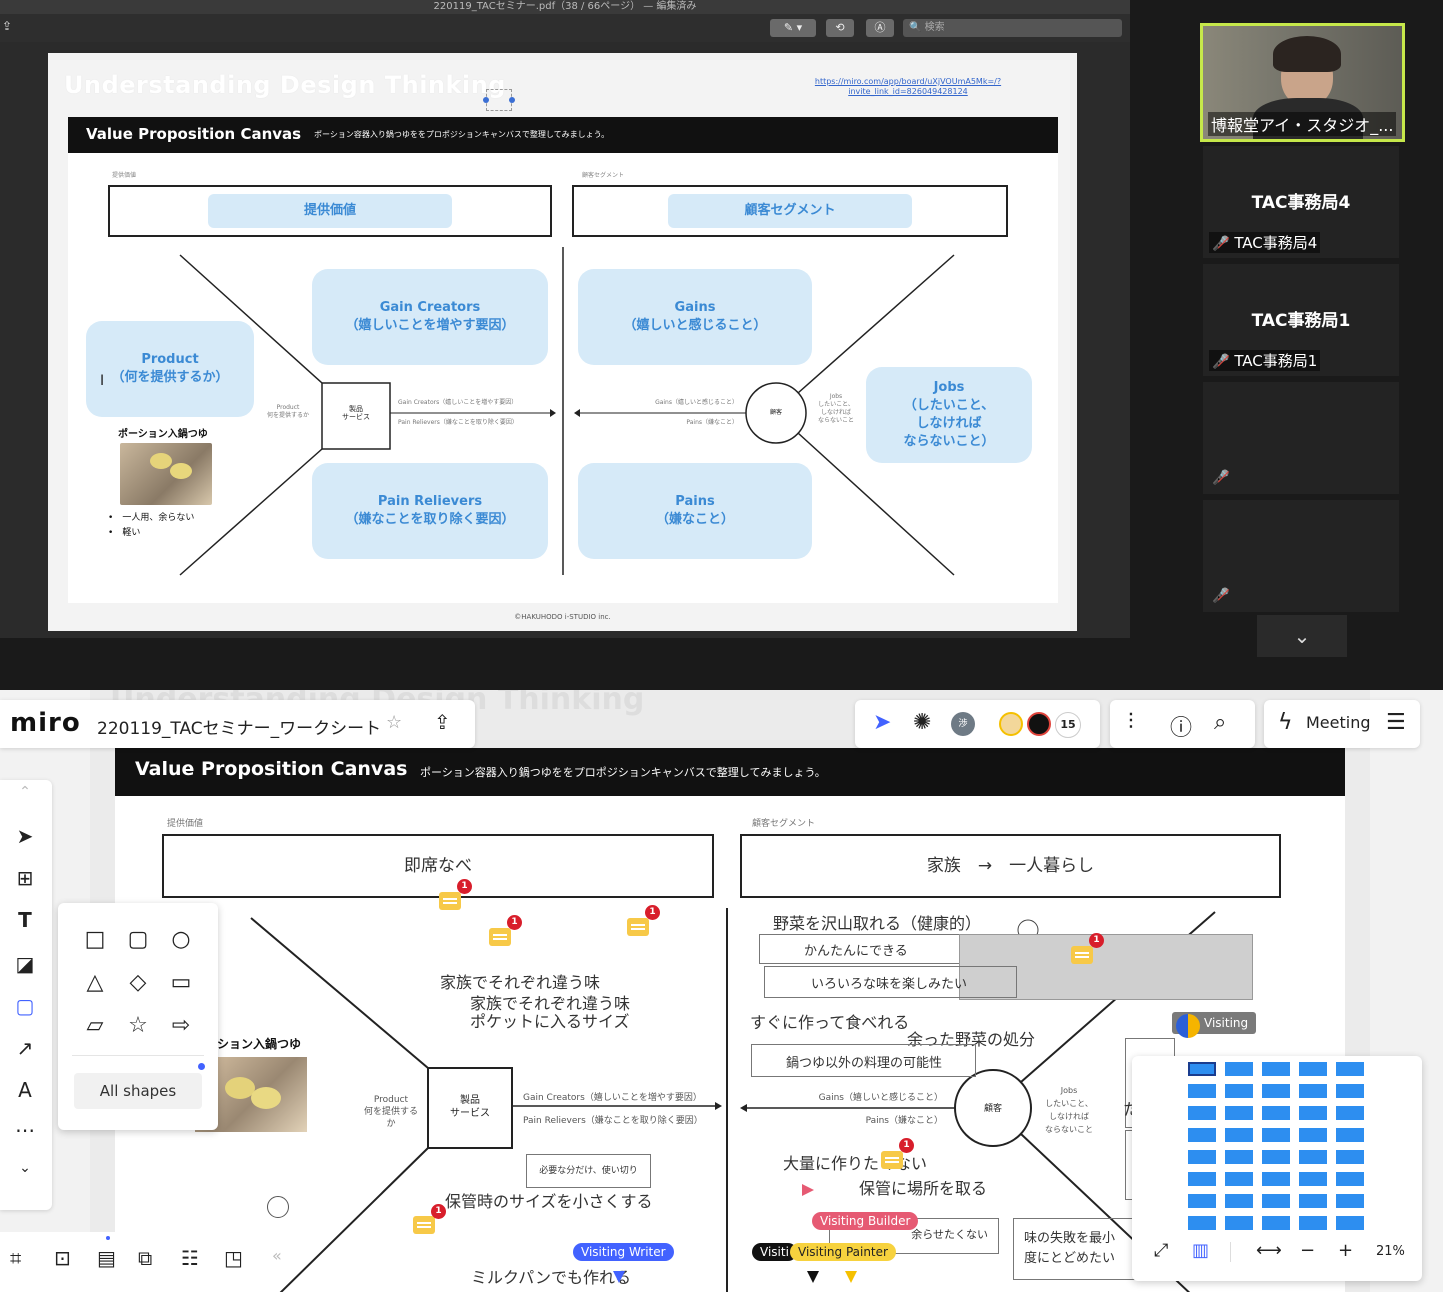 The image size is (1443, 1292). What do you see at coordinates (138, 1026) in the screenshot?
I see `star-shape-icon: ☆` at bounding box center [138, 1026].